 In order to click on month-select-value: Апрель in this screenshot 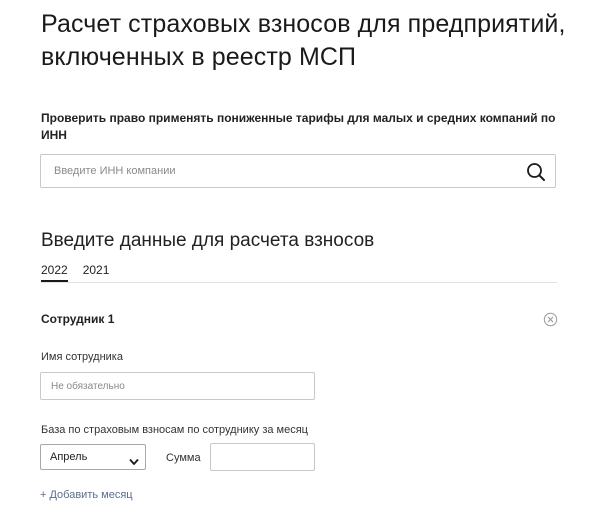, I will do `click(69, 457)`.